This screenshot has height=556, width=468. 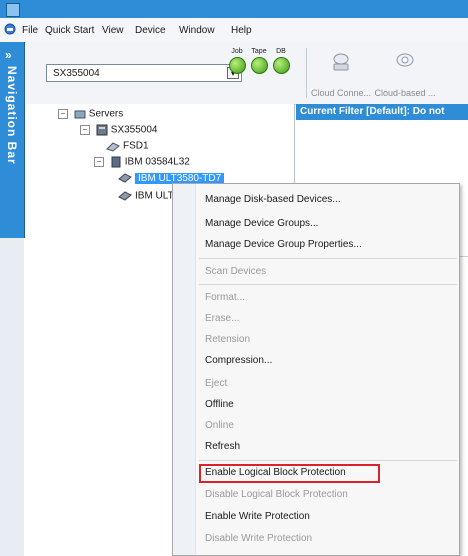 I want to click on menu-bar: File Quick Start View Device Window Help, so click(x=234, y=30).